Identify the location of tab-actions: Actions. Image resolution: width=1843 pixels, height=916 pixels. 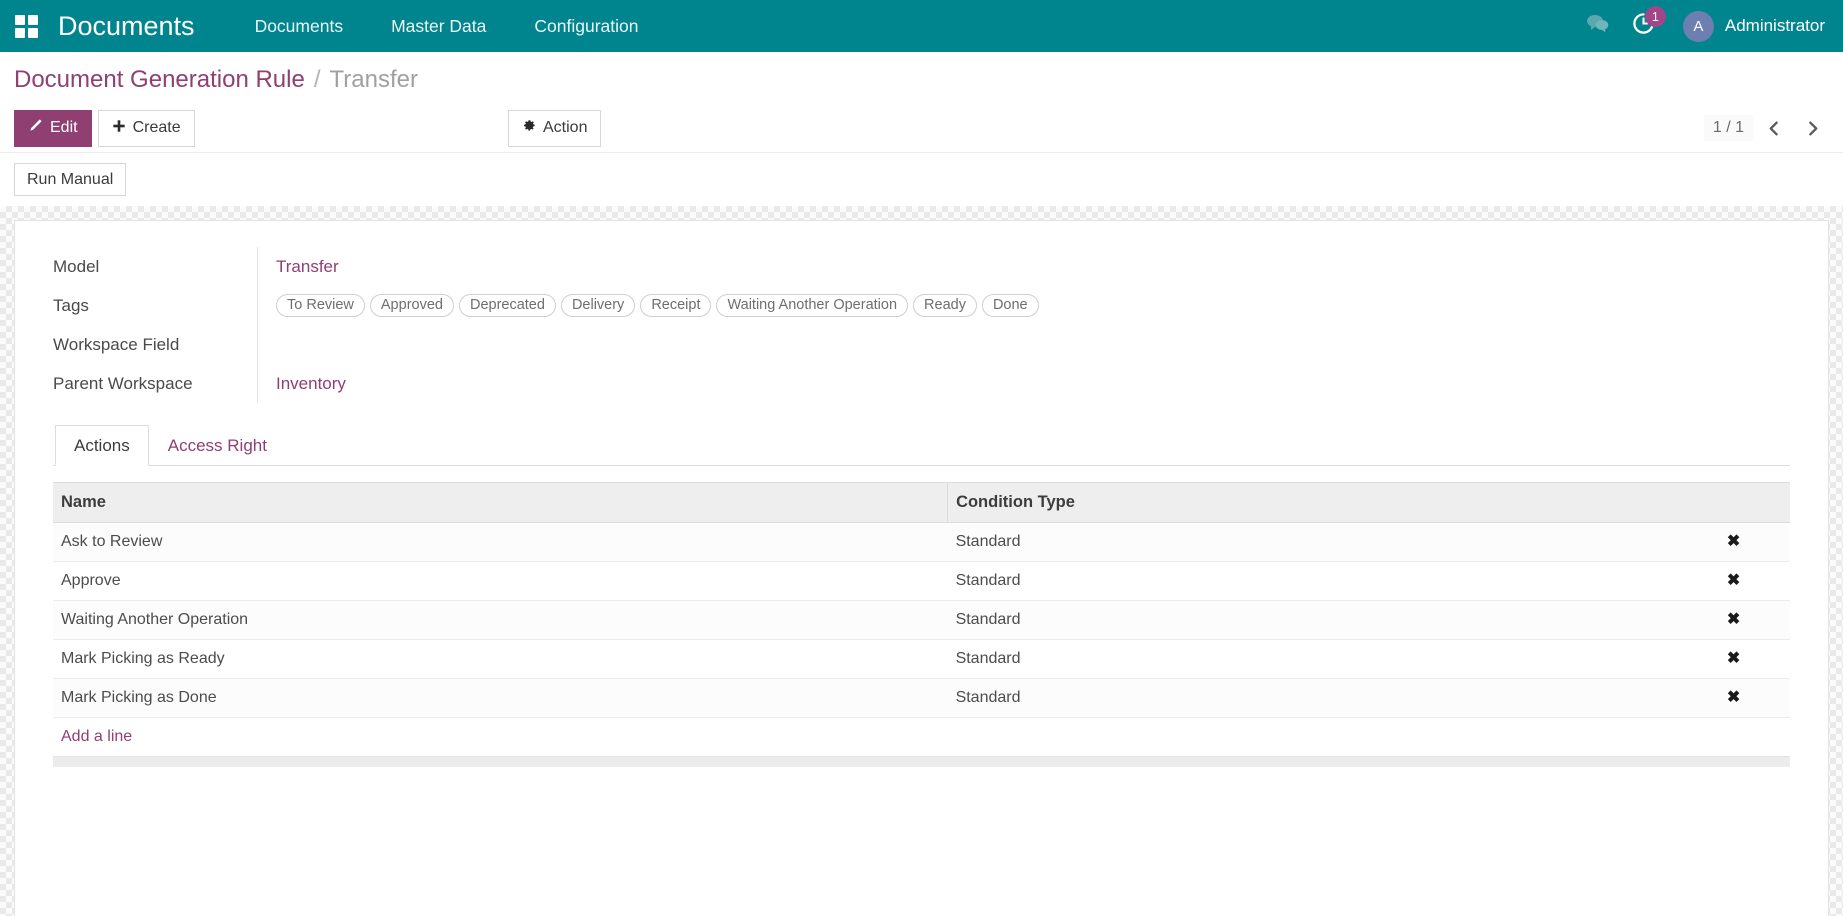
(102, 445).